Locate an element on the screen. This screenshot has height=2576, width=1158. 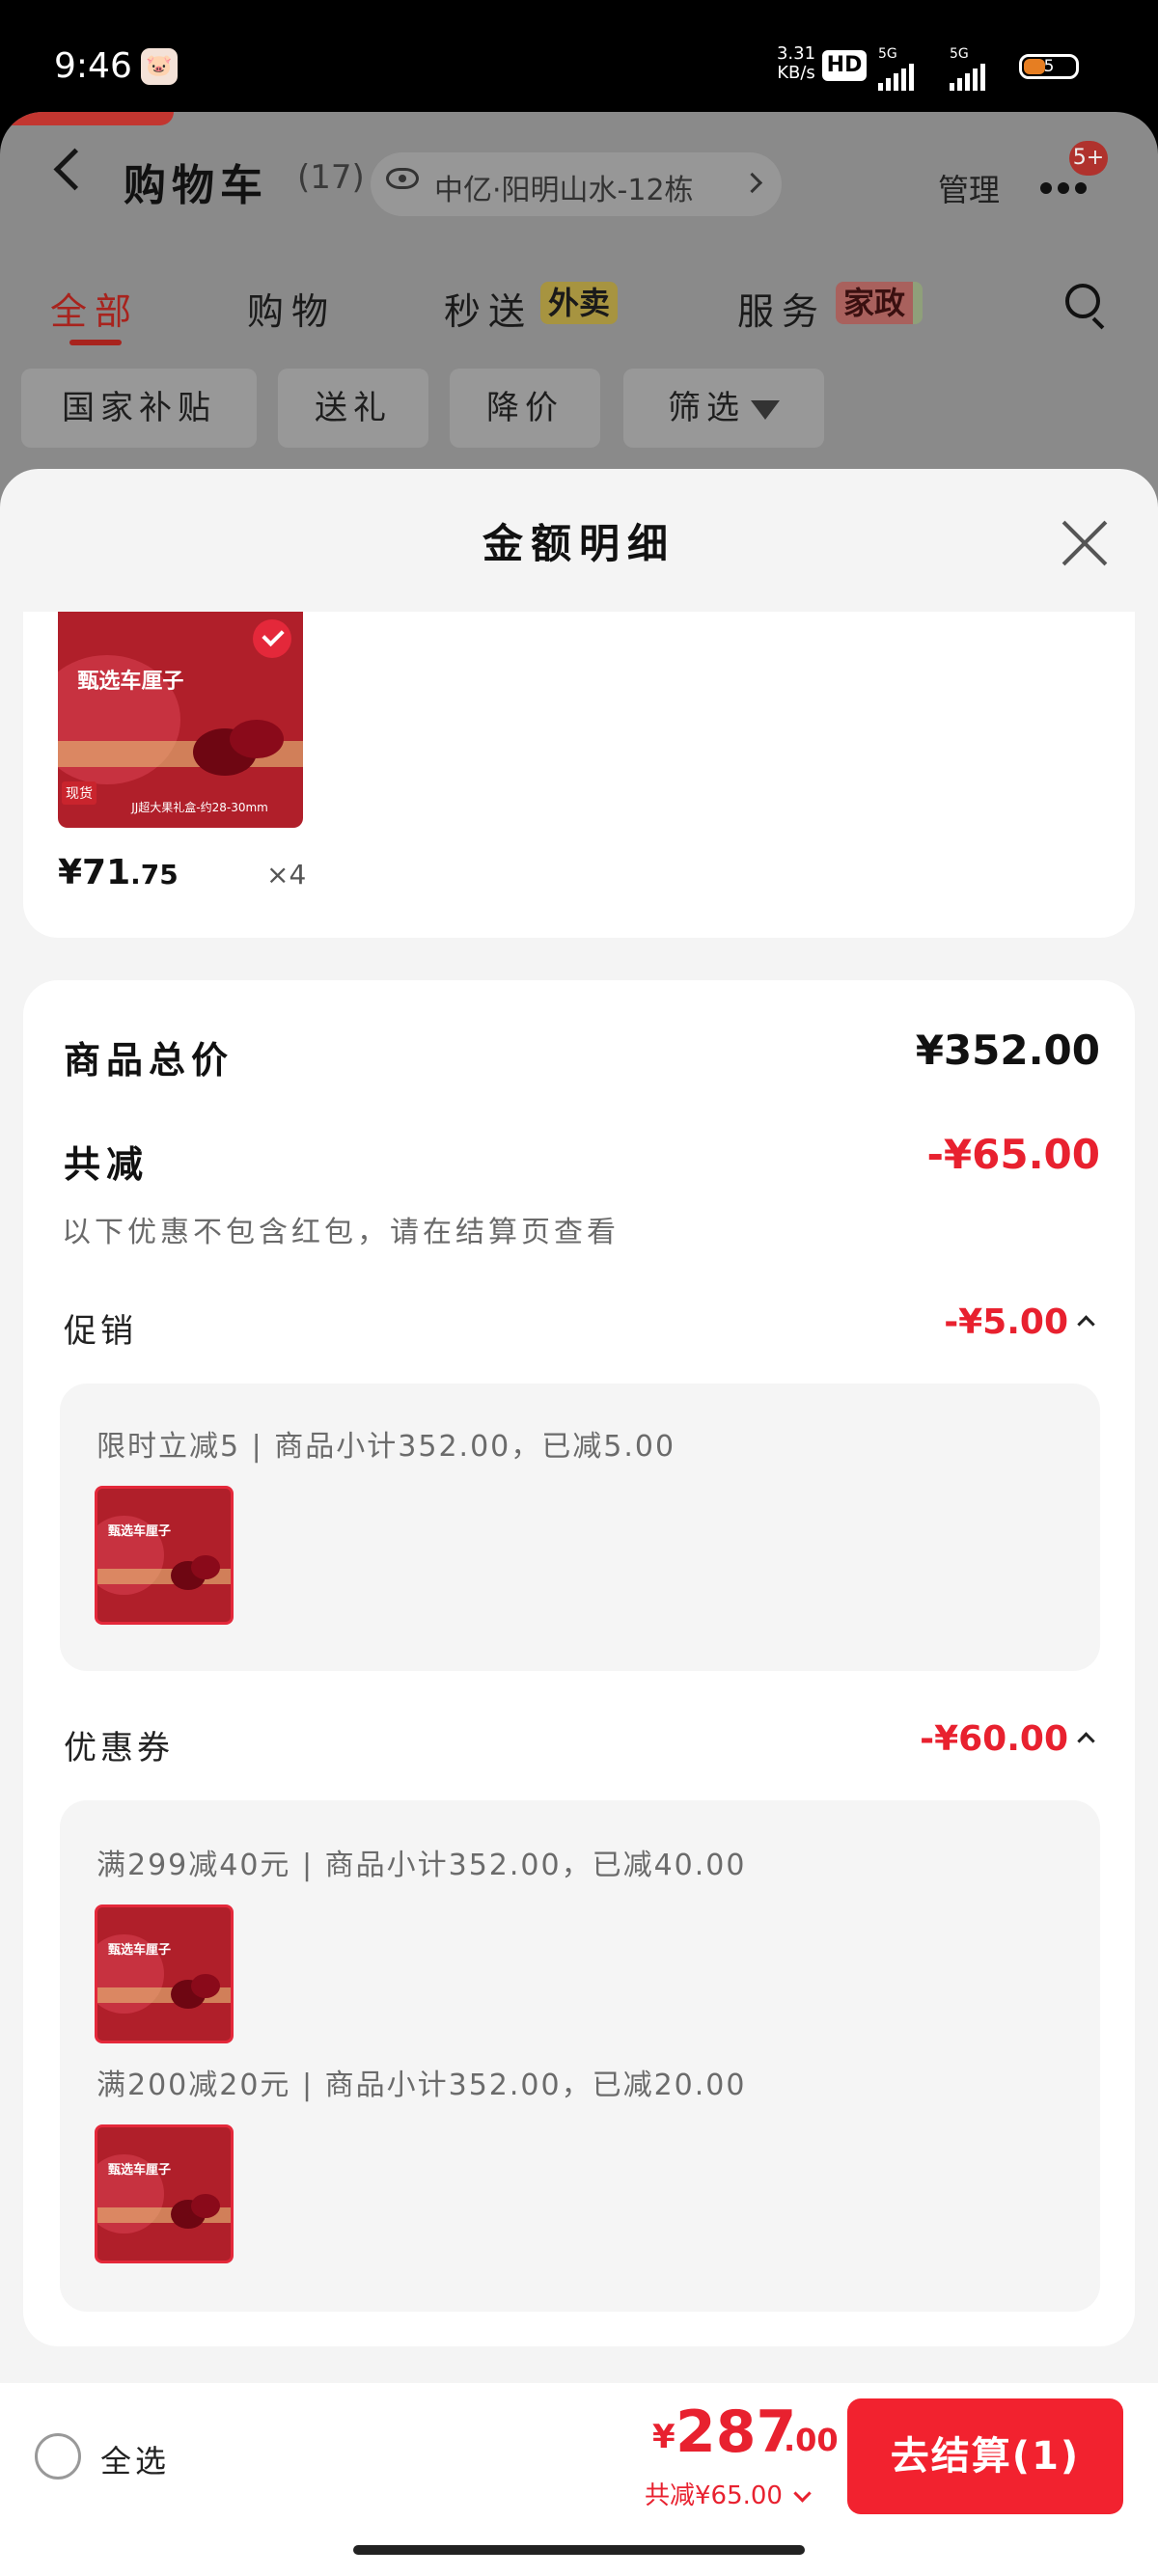
network-speed: 3.31 KB/s is located at coordinates (796, 63).